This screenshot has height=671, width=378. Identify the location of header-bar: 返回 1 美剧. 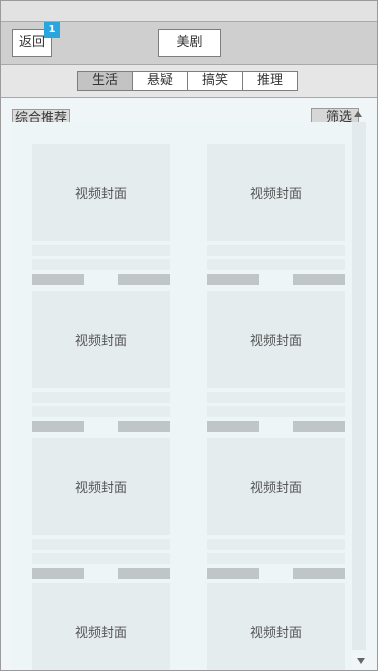
(189, 43).